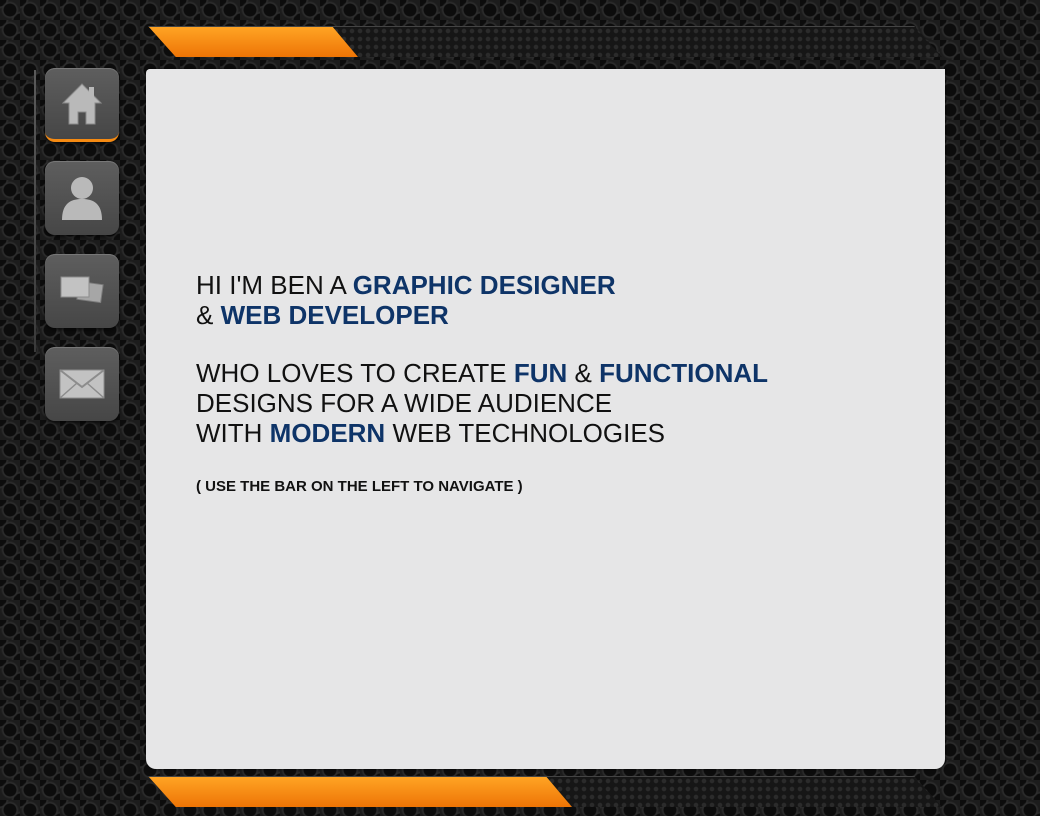 The width and height of the screenshot is (1040, 816). What do you see at coordinates (233, 433) in the screenshot?
I see `intro-line-5-prefix: WITH` at bounding box center [233, 433].